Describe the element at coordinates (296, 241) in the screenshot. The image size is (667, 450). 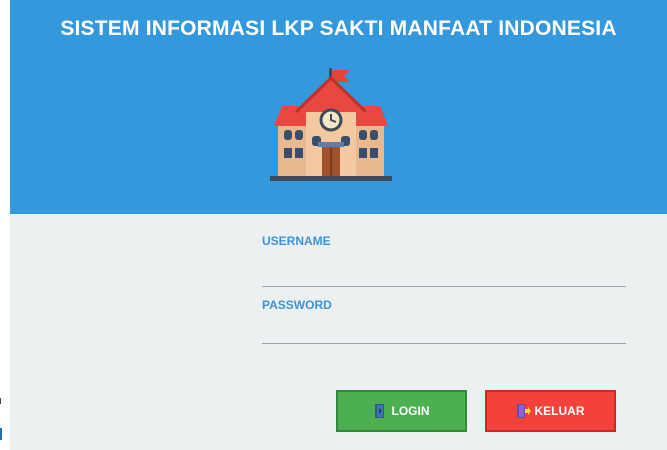
I see `username-label: USERNAME` at that location.